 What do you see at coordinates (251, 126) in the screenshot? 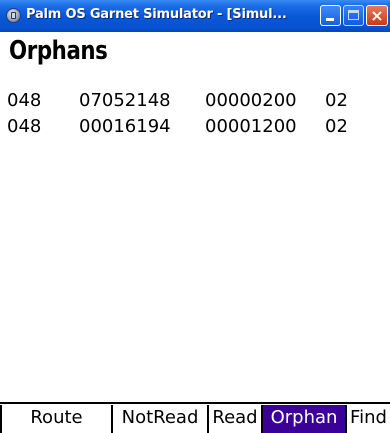
I see `cell-meter: 00001200` at bounding box center [251, 126].